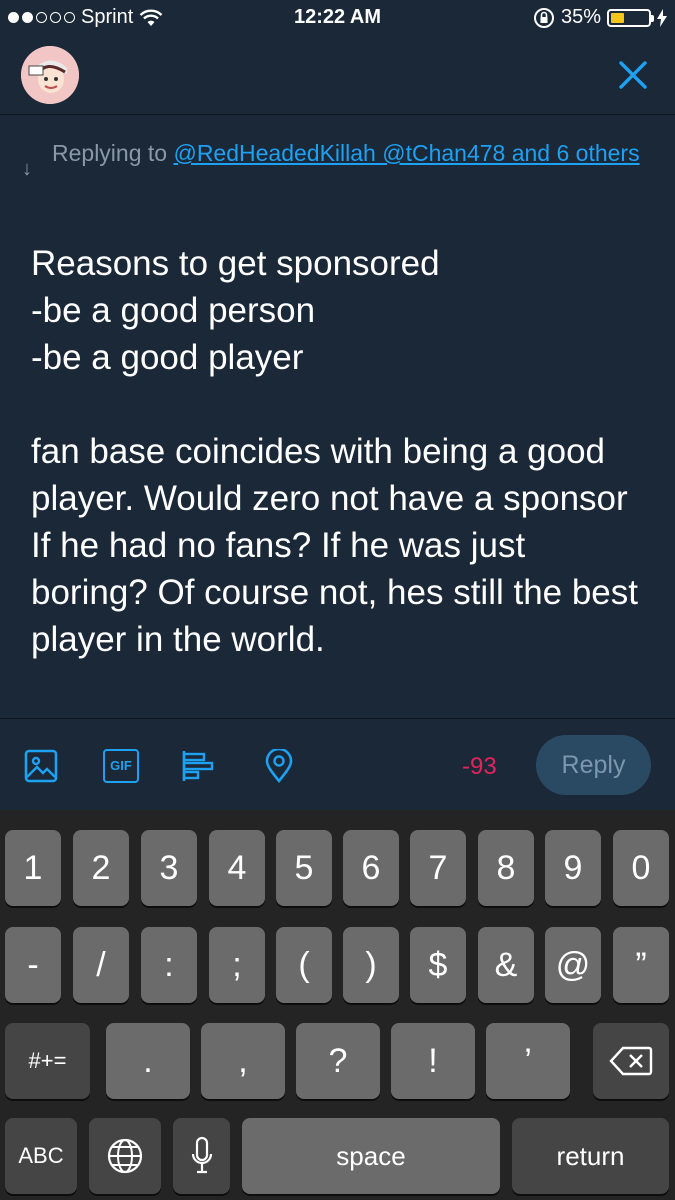 This screenshot has height=1200, width=675. I want to click on key-question: ?, so click(338, 1061).